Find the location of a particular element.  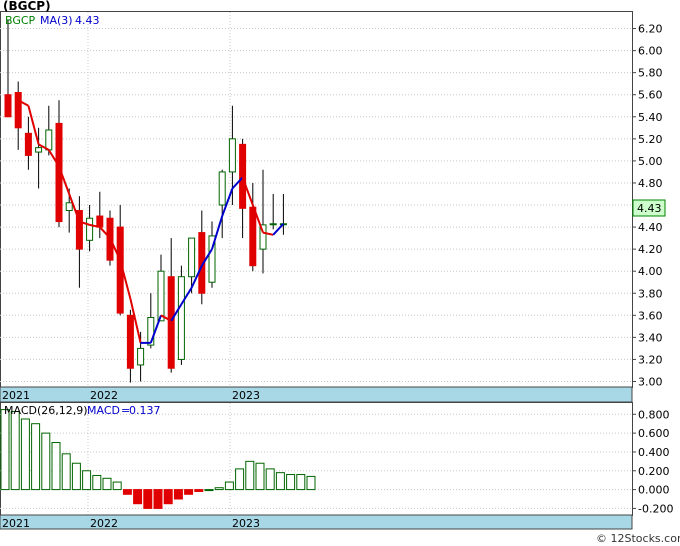

price-ytick-label: 3.80 is located at coordinates (650, 293).